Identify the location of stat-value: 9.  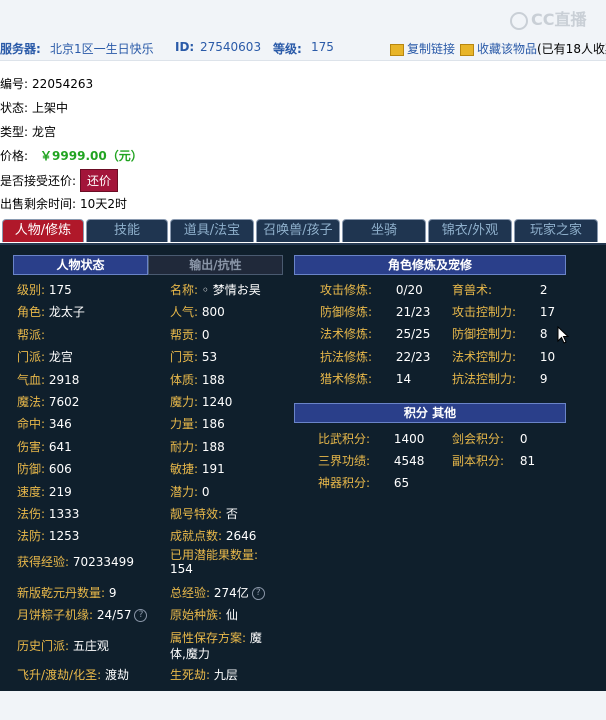
(543, 378).